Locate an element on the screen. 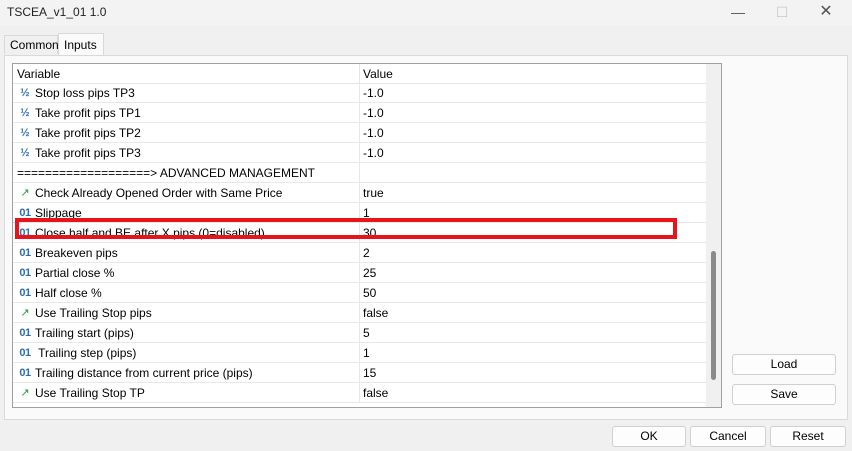 The image size is (852, 451). column-header-value: Value is located at coordinates (378, 74).